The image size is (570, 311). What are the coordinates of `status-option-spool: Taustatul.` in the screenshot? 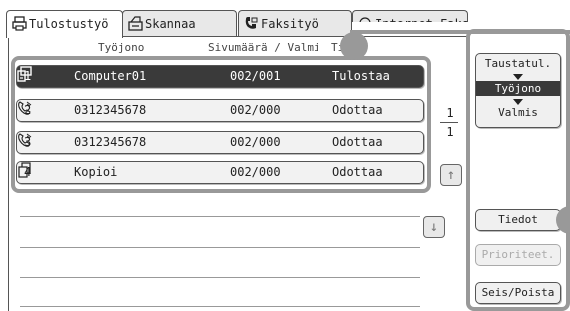 It's located at (518, 63).